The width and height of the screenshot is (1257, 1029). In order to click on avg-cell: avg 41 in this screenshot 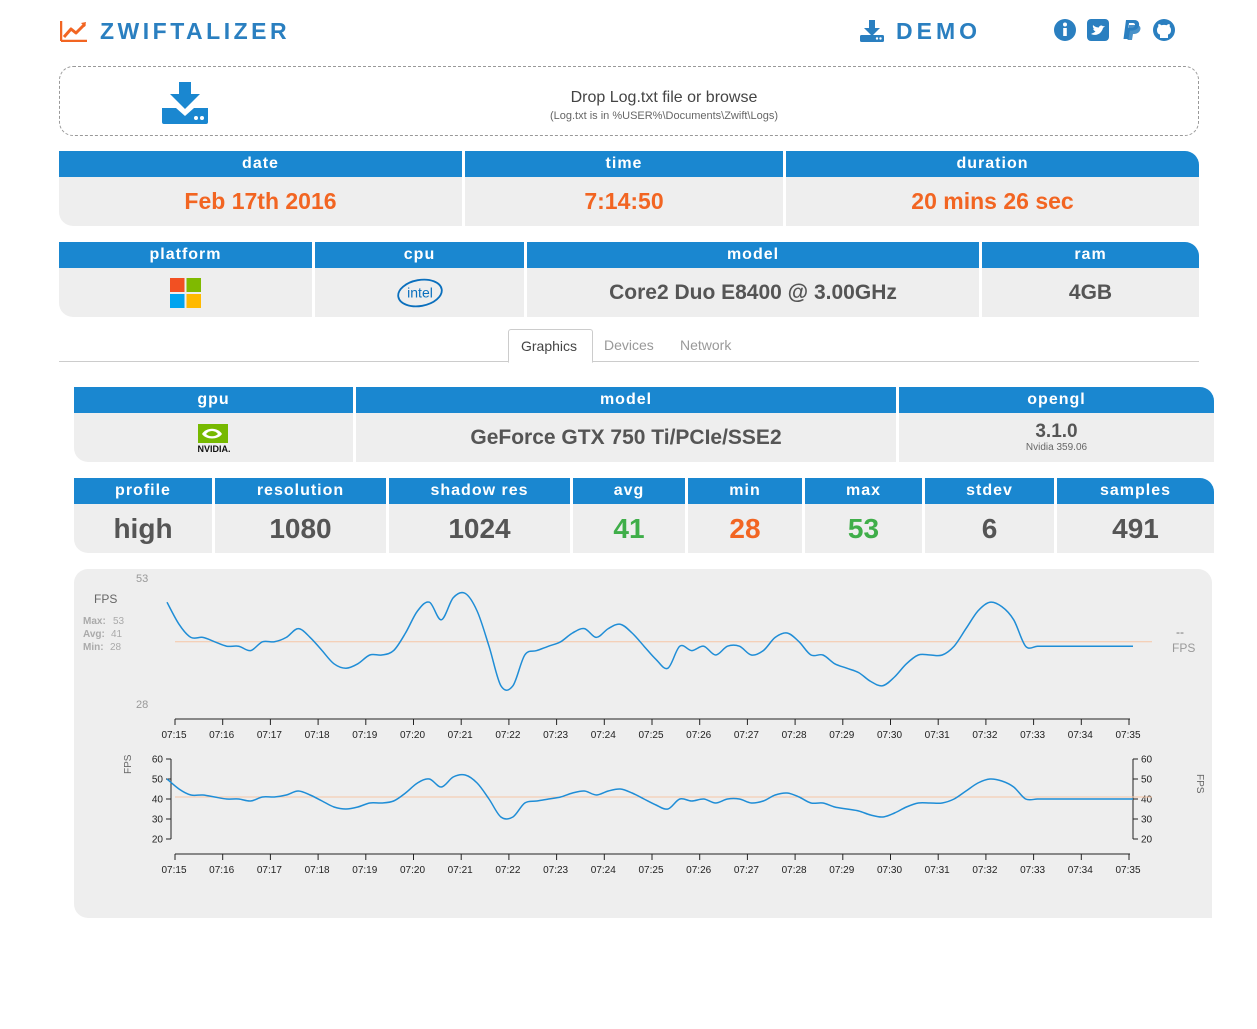, I will do `click(629, 515)`.